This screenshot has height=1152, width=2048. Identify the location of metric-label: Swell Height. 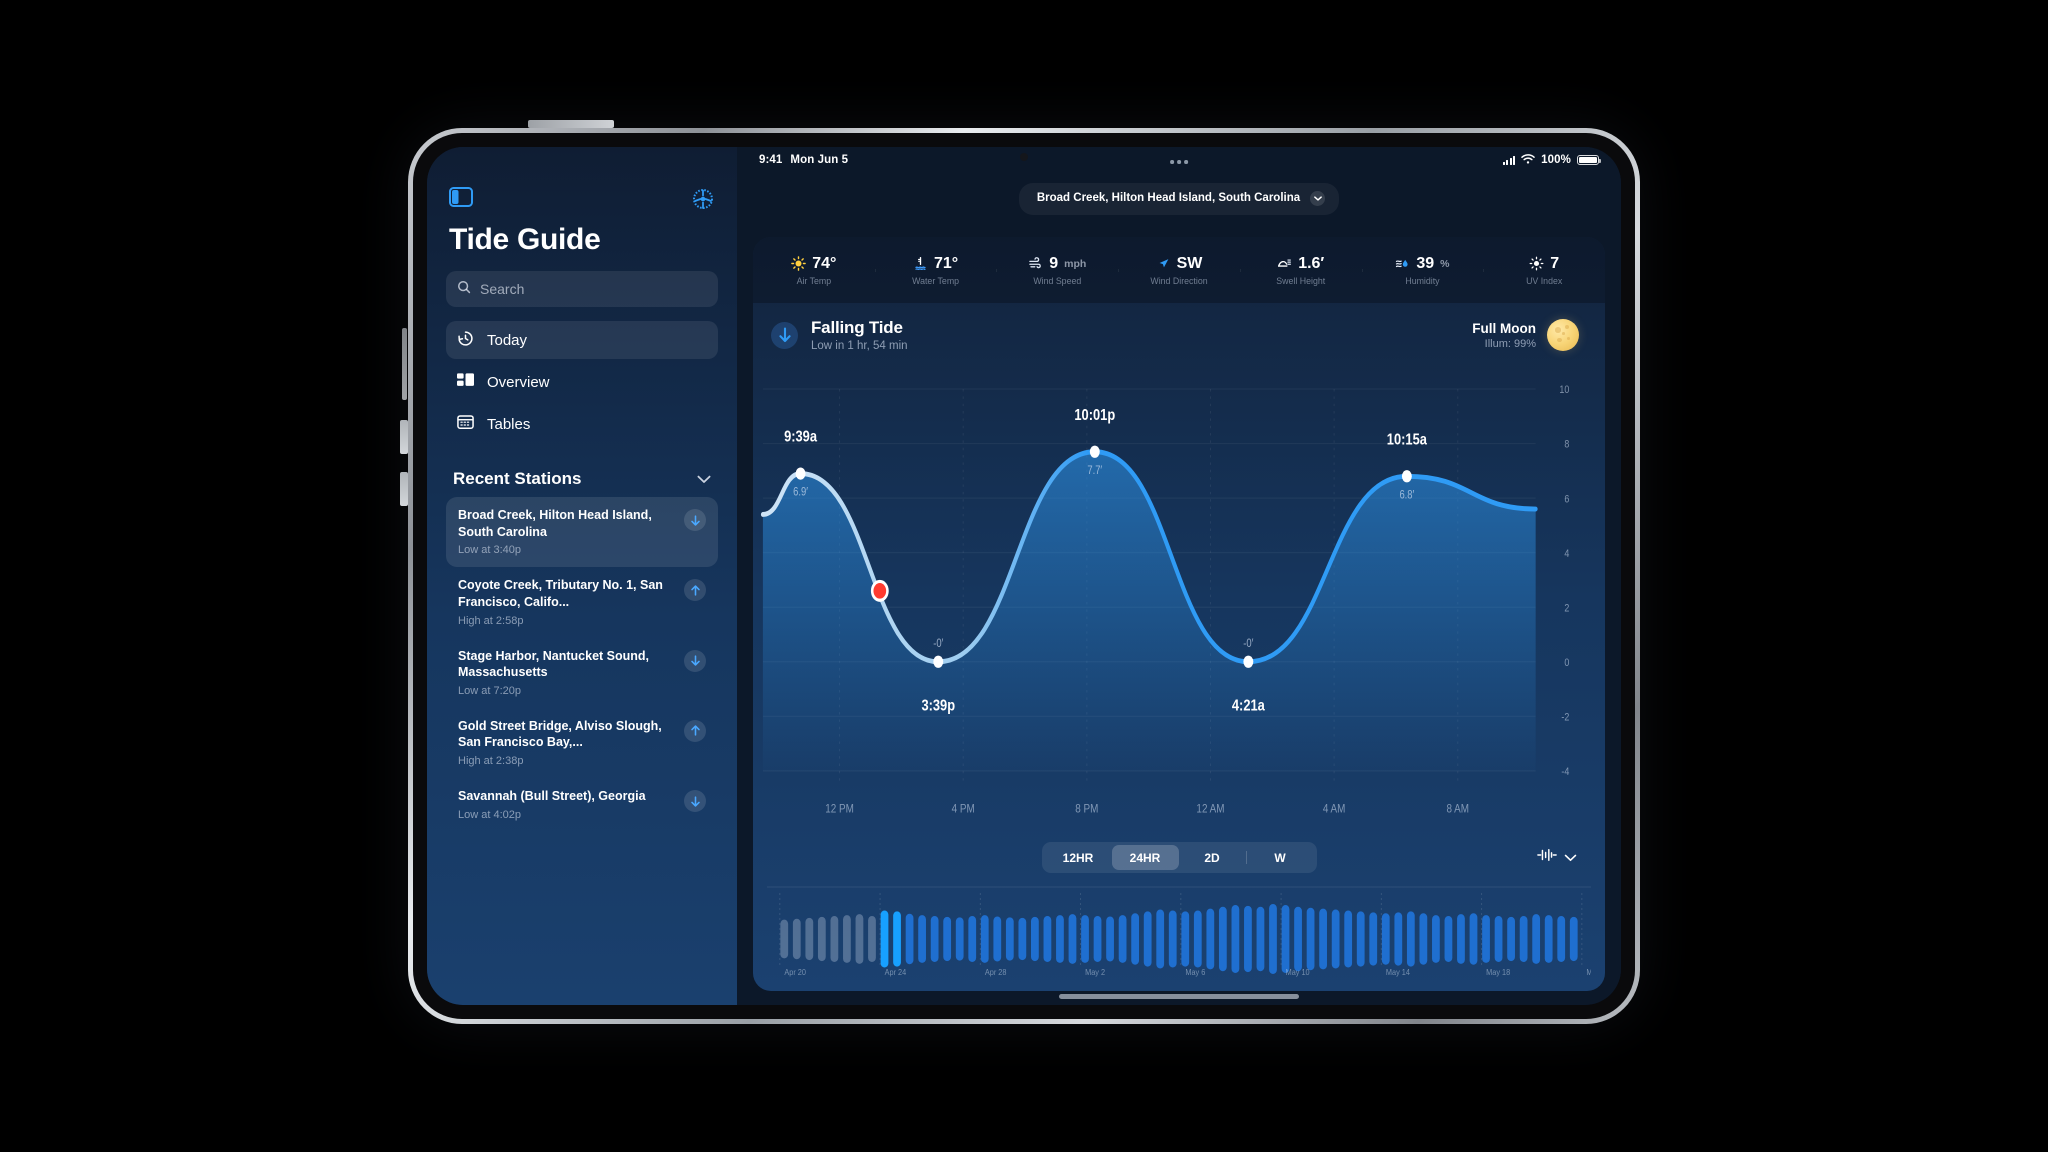
(1301, 280).